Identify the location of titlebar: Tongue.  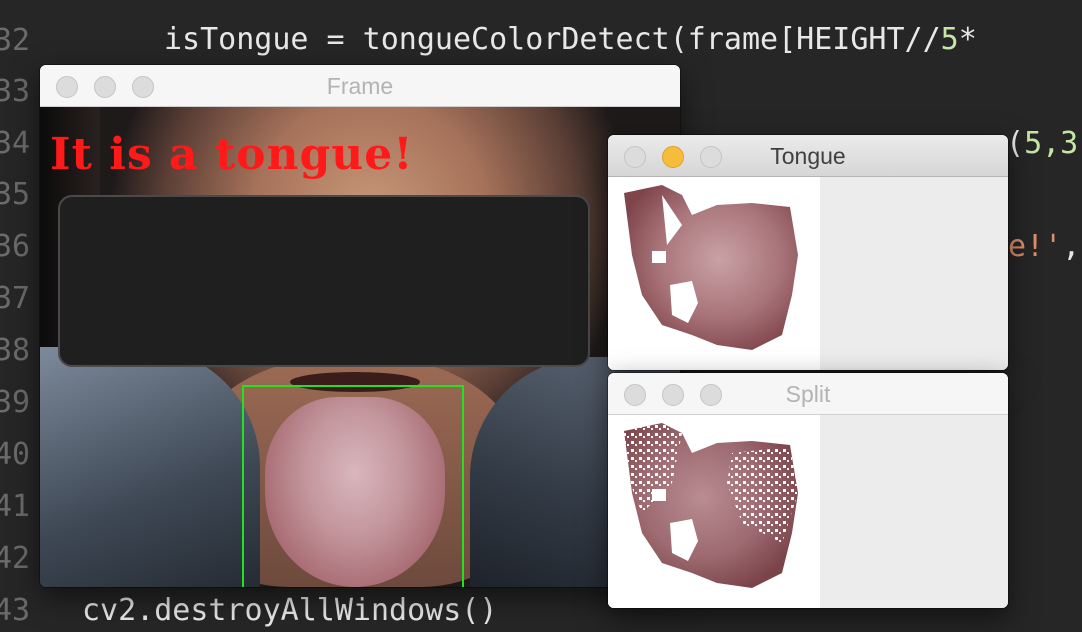
(808, 156).